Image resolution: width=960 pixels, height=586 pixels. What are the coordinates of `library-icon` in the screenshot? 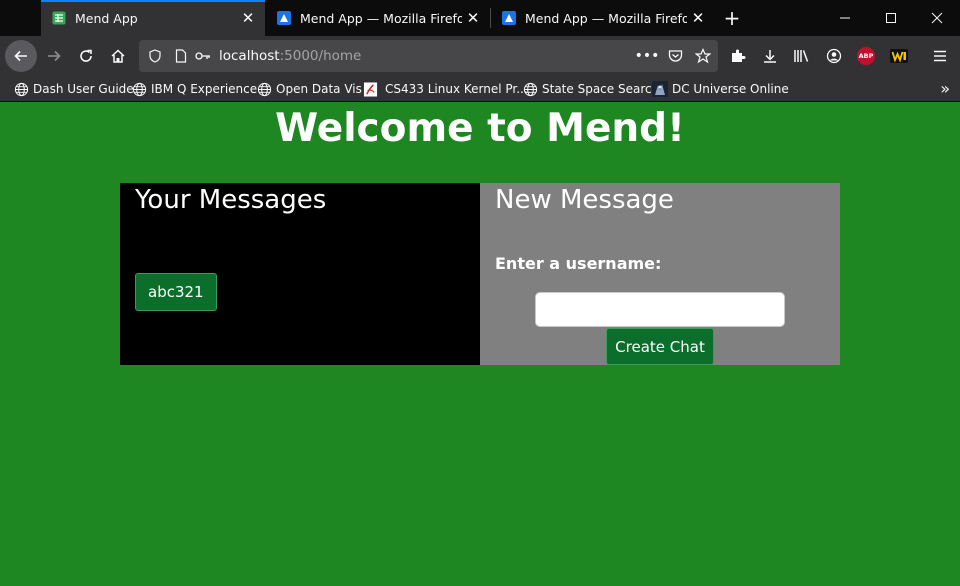 It's located at (801, 56).